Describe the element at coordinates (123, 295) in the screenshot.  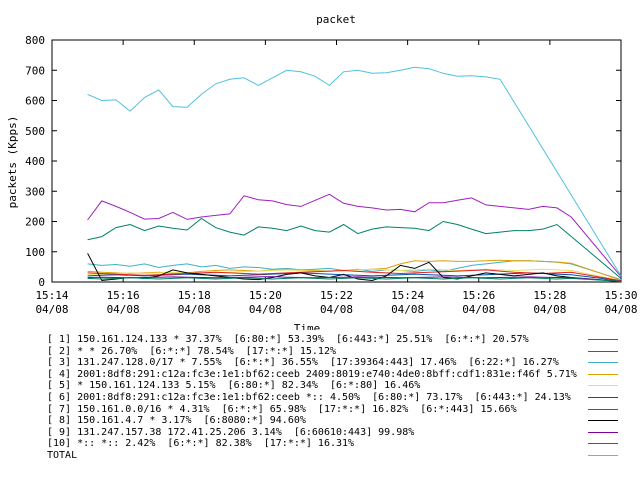
I see `x-tick-label-time: 15:16` at that location.